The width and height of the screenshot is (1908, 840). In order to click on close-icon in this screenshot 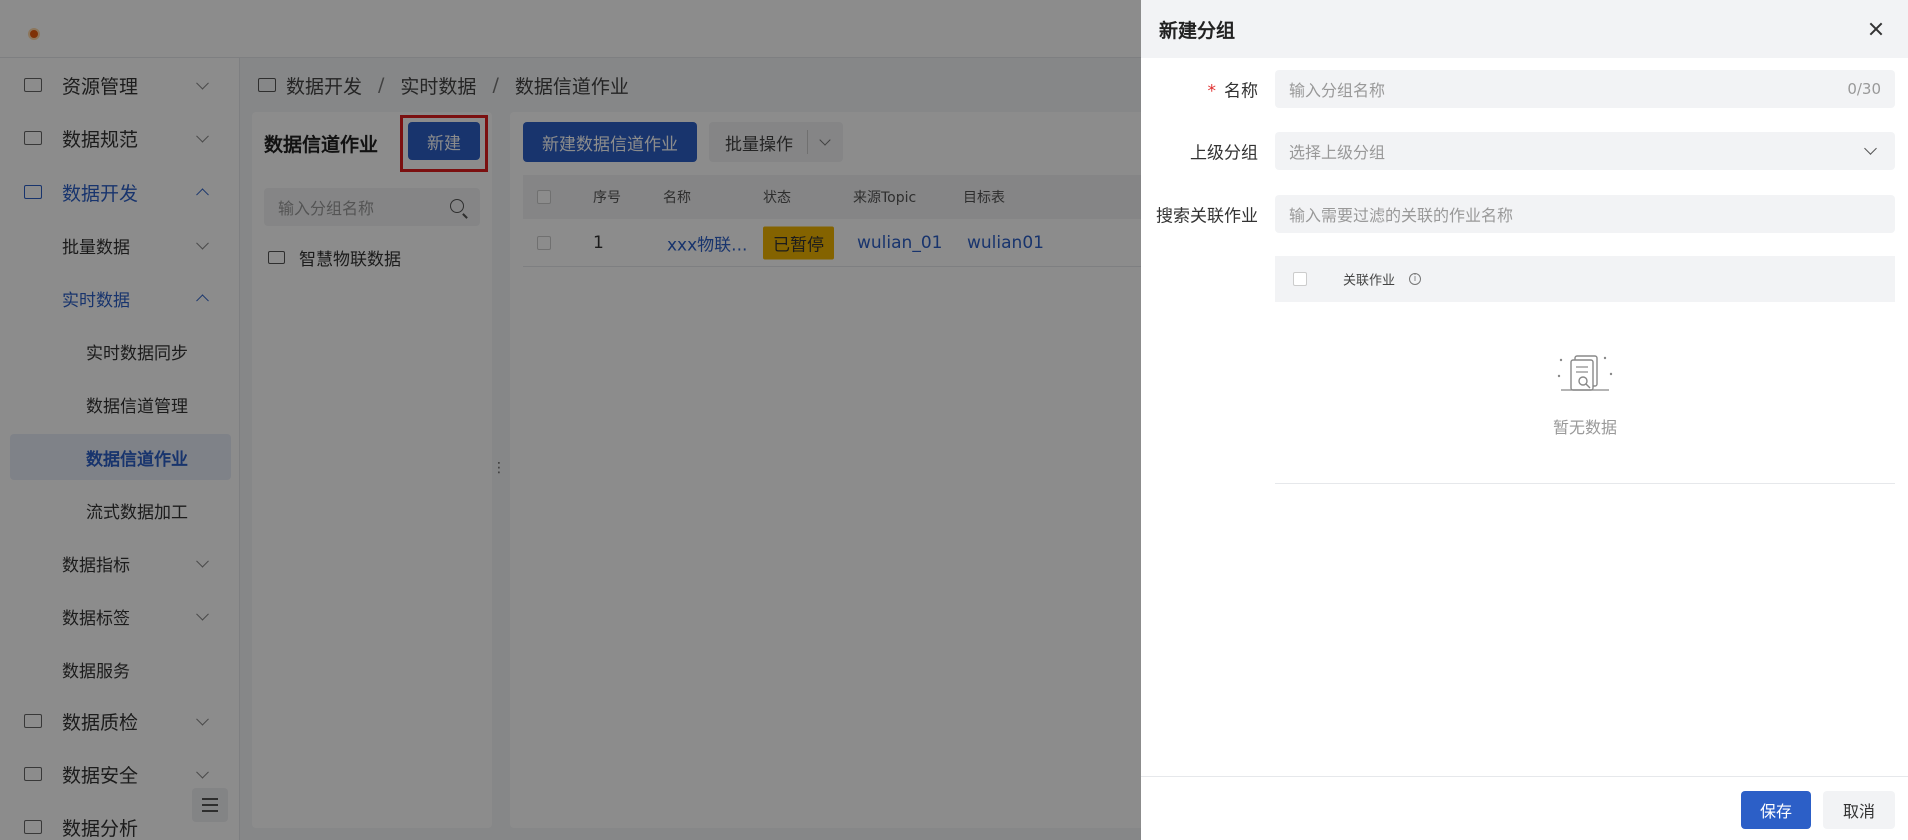, I will do `click(1876, 29)`.